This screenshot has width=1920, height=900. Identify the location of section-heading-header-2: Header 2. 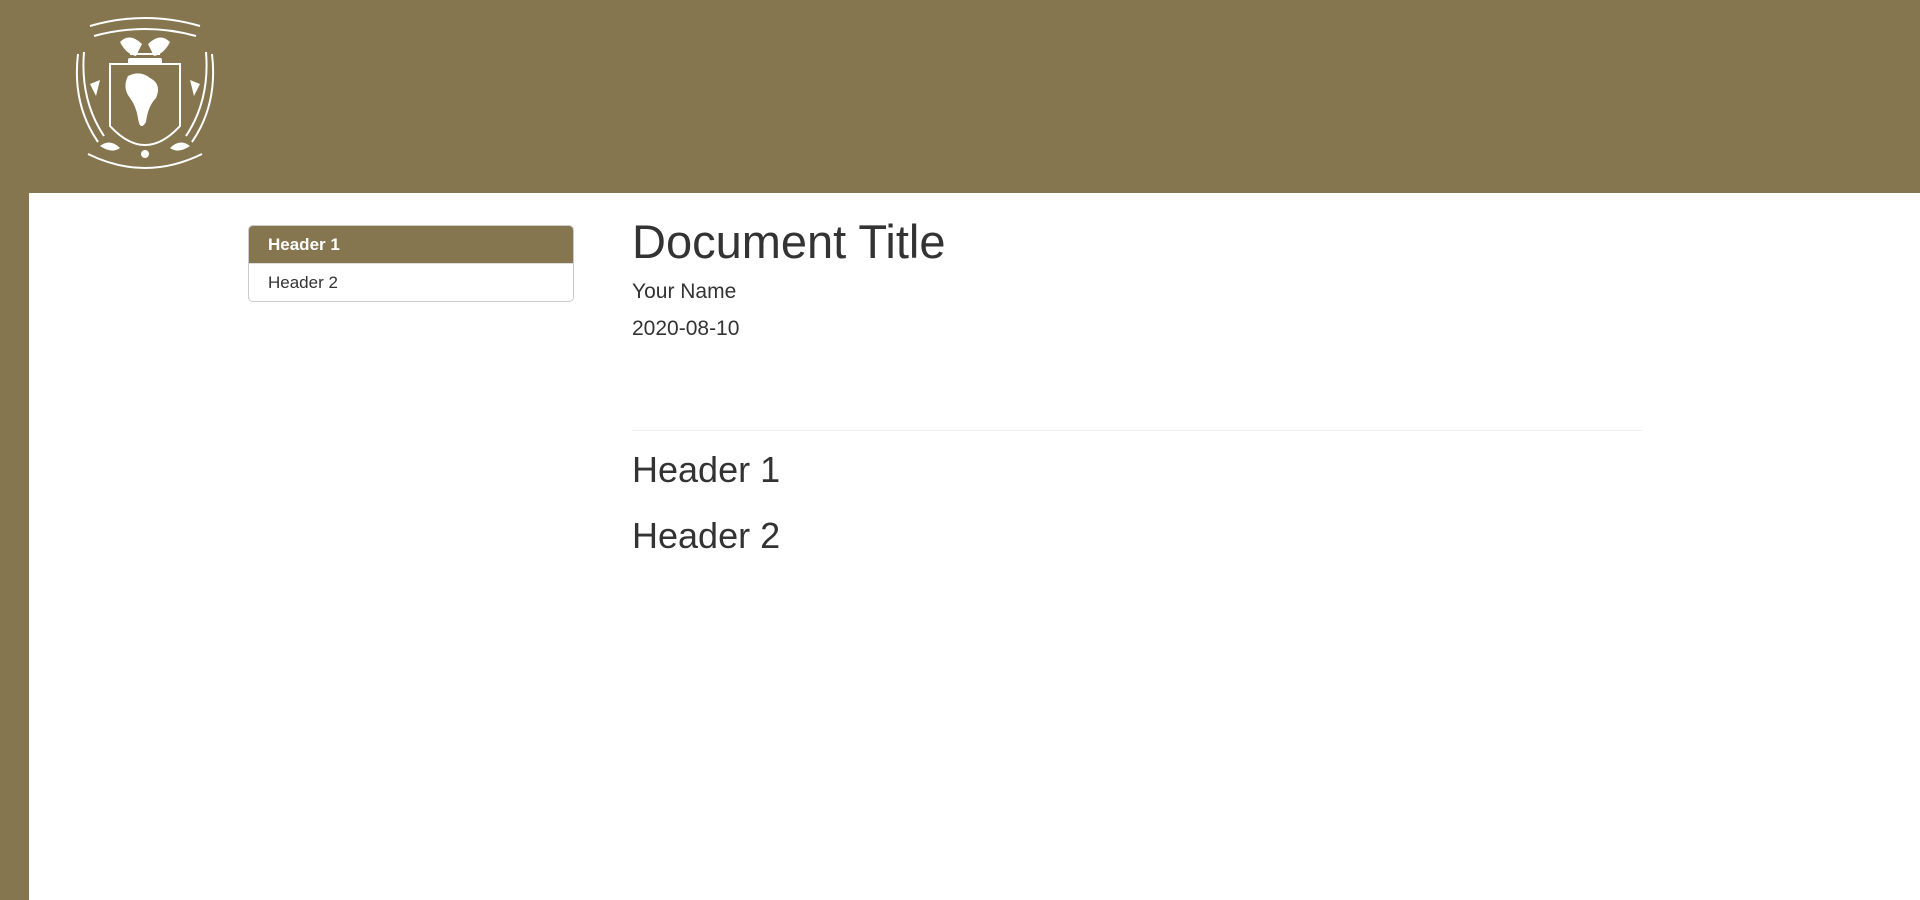
(706, 535).